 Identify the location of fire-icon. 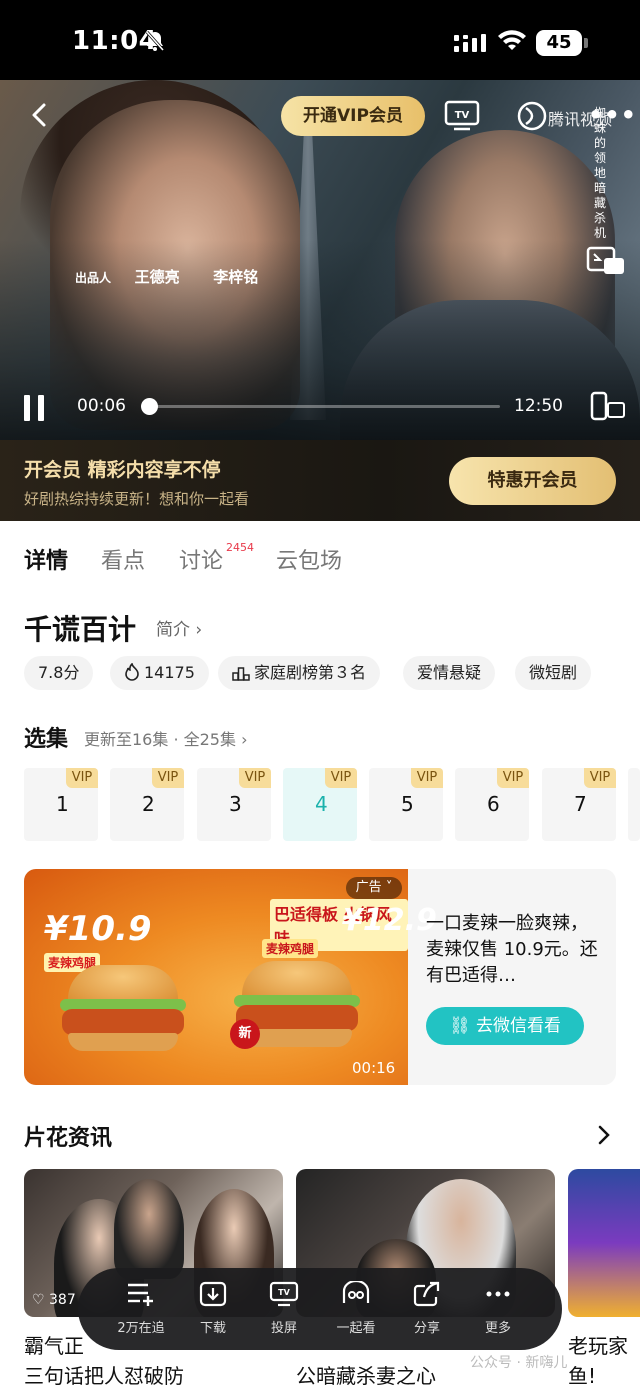
(132, 676).